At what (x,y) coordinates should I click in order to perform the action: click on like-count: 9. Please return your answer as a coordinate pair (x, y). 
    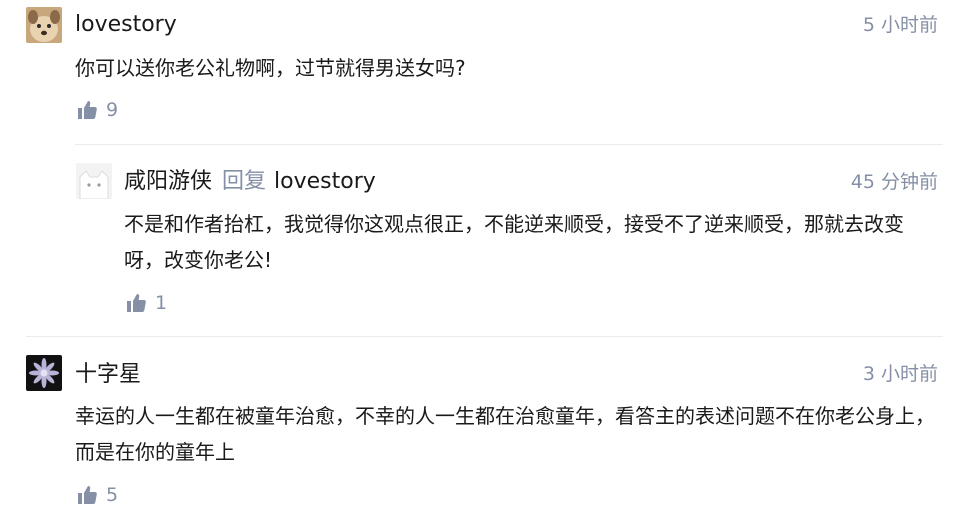
    Looking at the image, I should click on (112, 110).